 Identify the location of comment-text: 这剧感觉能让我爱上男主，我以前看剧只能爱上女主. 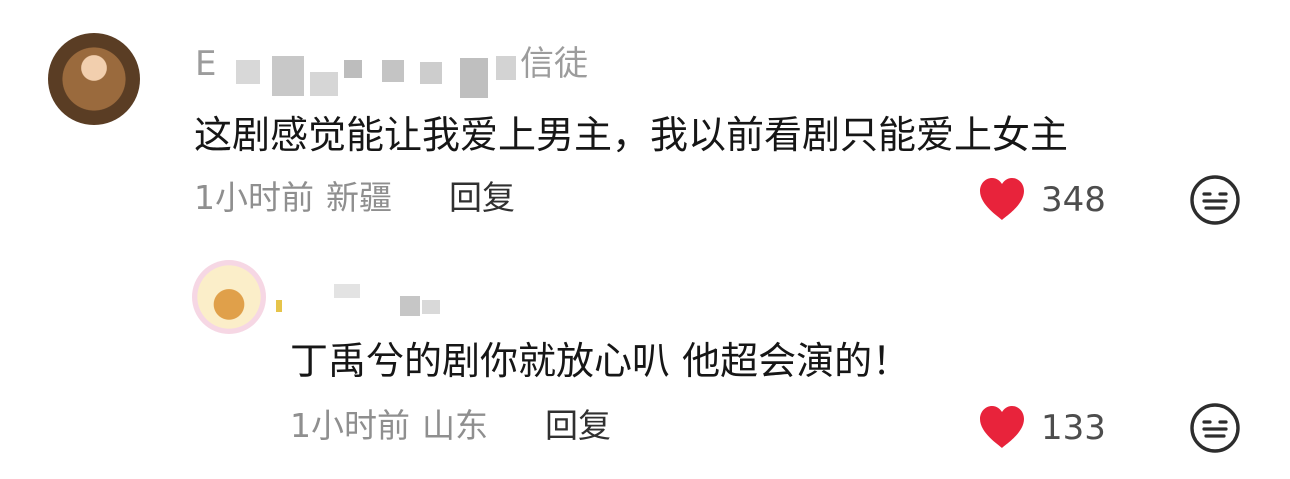
(631, 135).